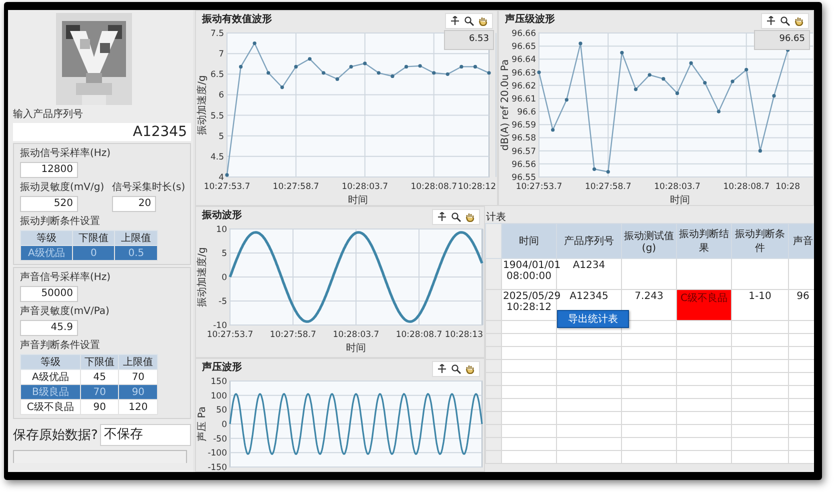 The image size is (834, 495). I want to click on table-cell: 2025/05/29 10:28:12, so click(532, 302).